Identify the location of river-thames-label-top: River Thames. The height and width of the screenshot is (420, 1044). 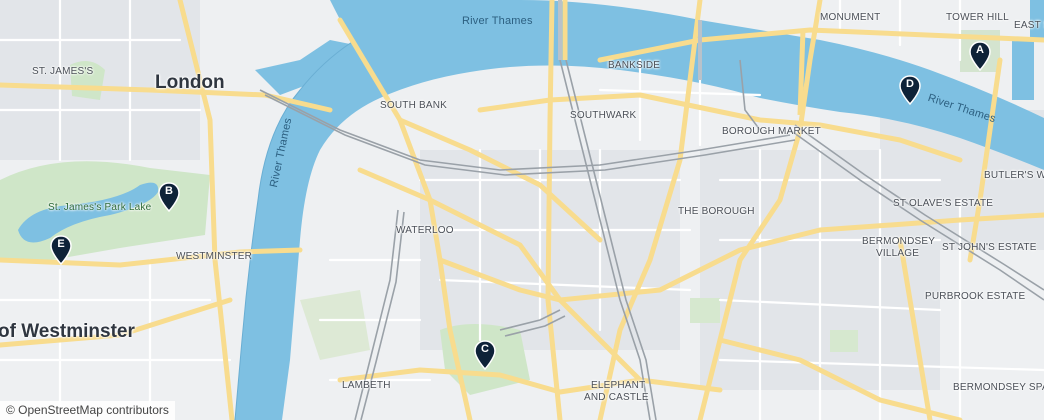
(497, 21).